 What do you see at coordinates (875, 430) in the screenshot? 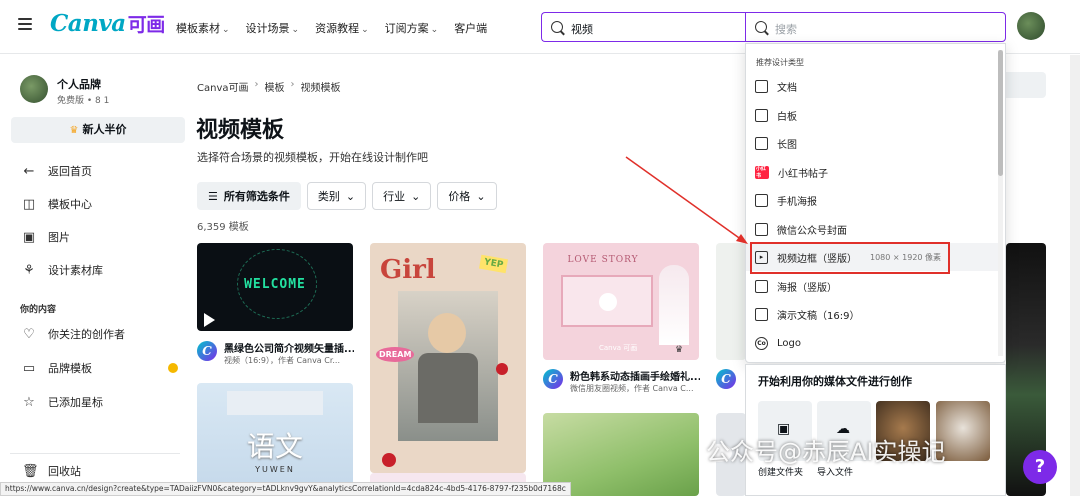
I see `media-panel: 开始利用你的媒体文件进行创作 ▣ ☁ 创建文件夹 导入文件` at bounding box center [875, 430].